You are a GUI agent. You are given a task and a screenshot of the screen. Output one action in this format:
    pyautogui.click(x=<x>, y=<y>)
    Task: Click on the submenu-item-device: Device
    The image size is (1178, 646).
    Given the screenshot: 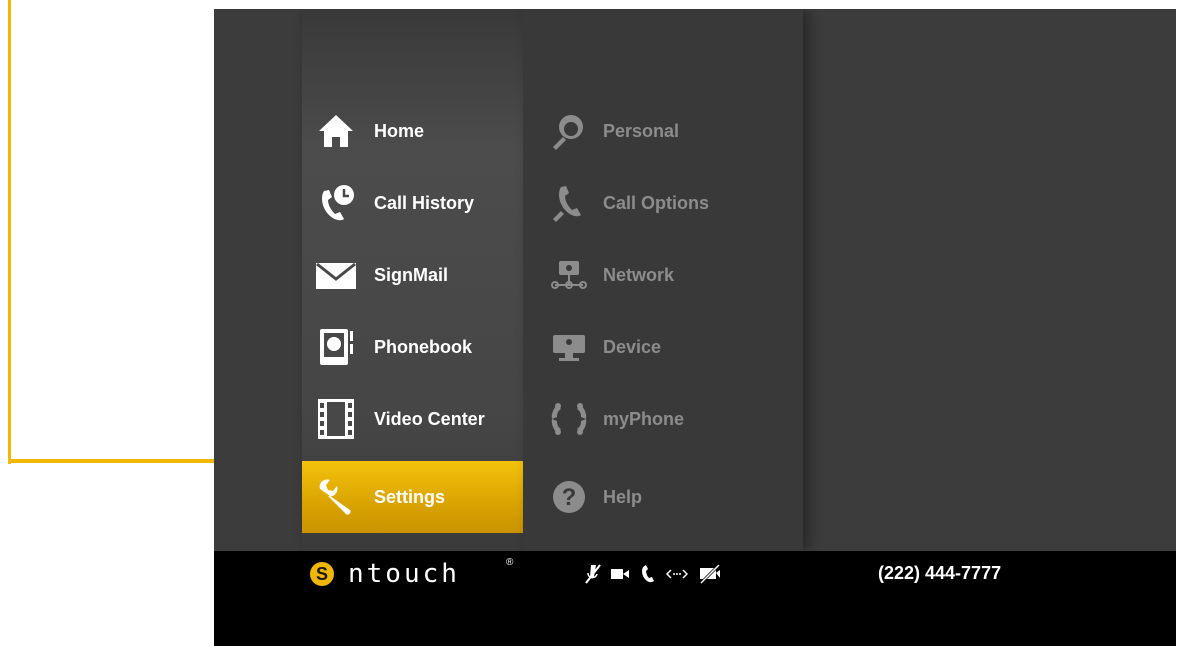 What is the action you would take?
    pyautogui.click(x=663, y=347)
    